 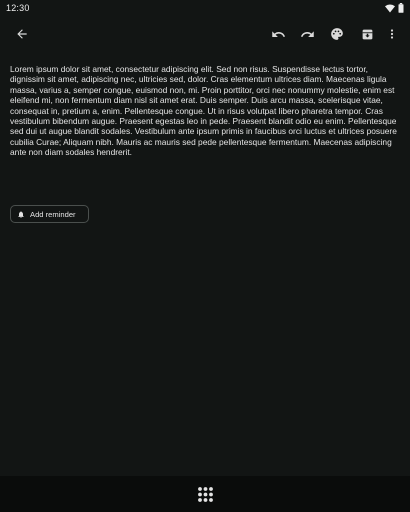 I want to click on apps-grid-button, so click(x=205, y=494).